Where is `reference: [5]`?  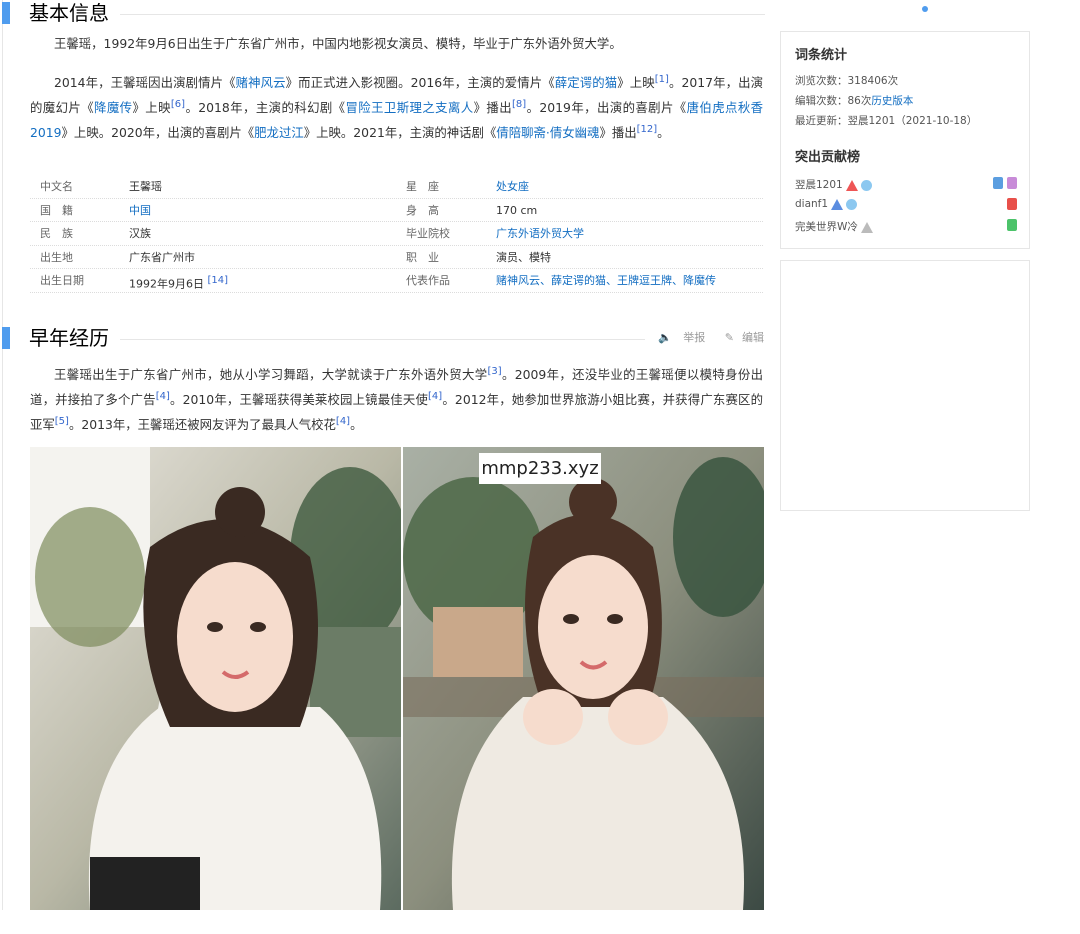 reference: [5] is located at coordinates (62, 421).